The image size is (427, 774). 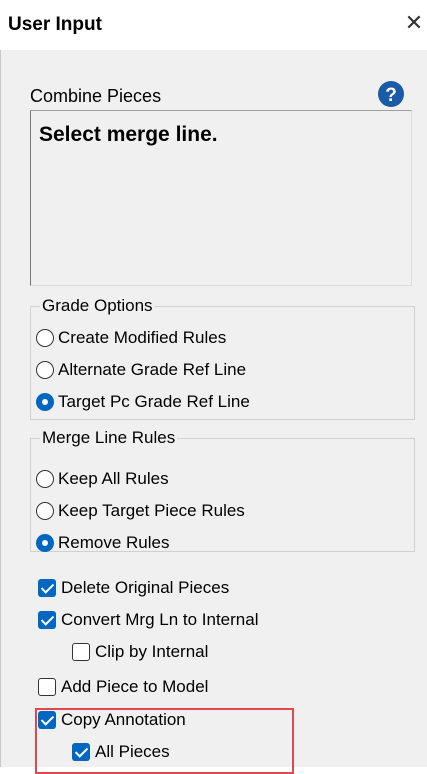 I want to click on panel-divider, so click(x=0, y=408).